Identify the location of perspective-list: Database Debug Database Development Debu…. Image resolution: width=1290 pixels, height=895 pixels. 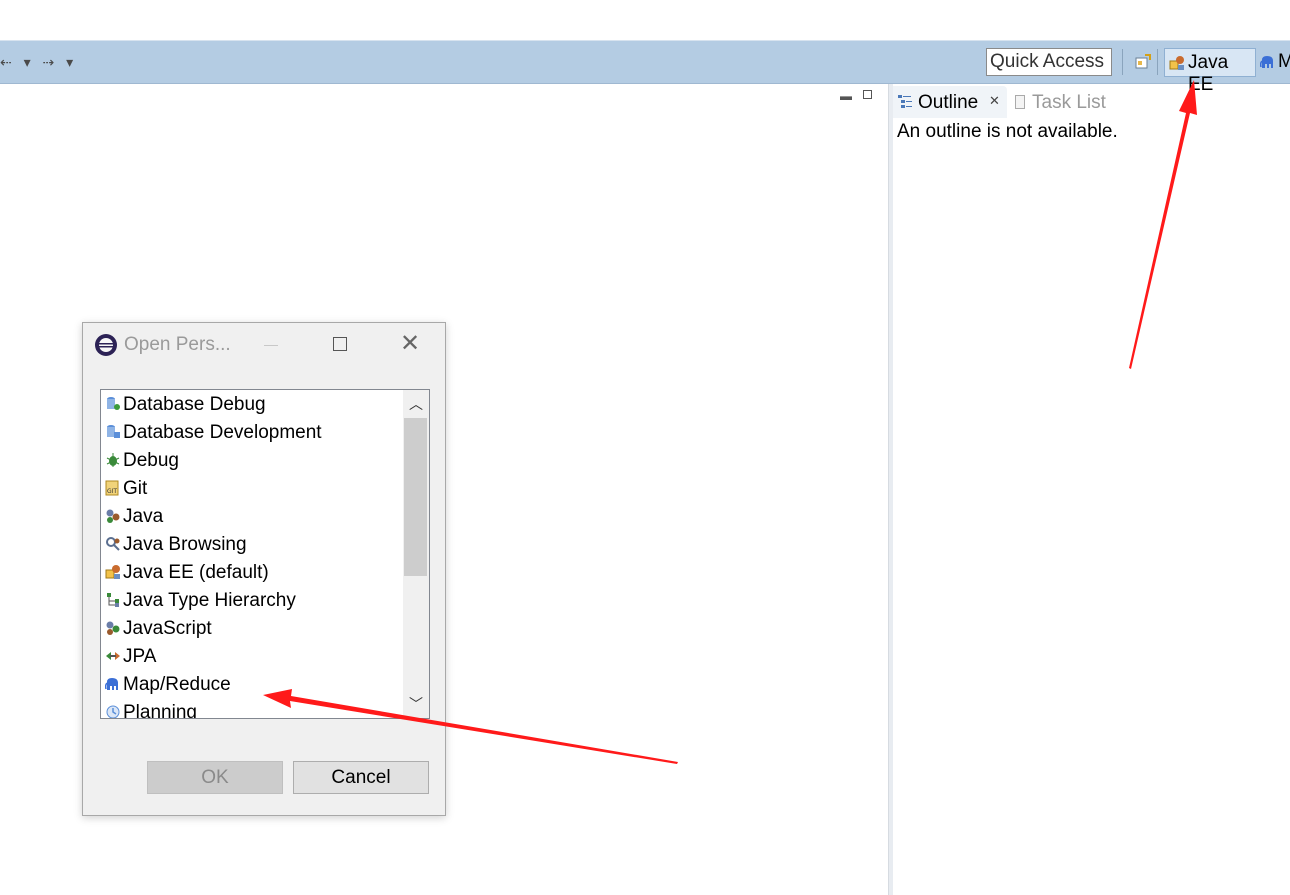
(265, 554).